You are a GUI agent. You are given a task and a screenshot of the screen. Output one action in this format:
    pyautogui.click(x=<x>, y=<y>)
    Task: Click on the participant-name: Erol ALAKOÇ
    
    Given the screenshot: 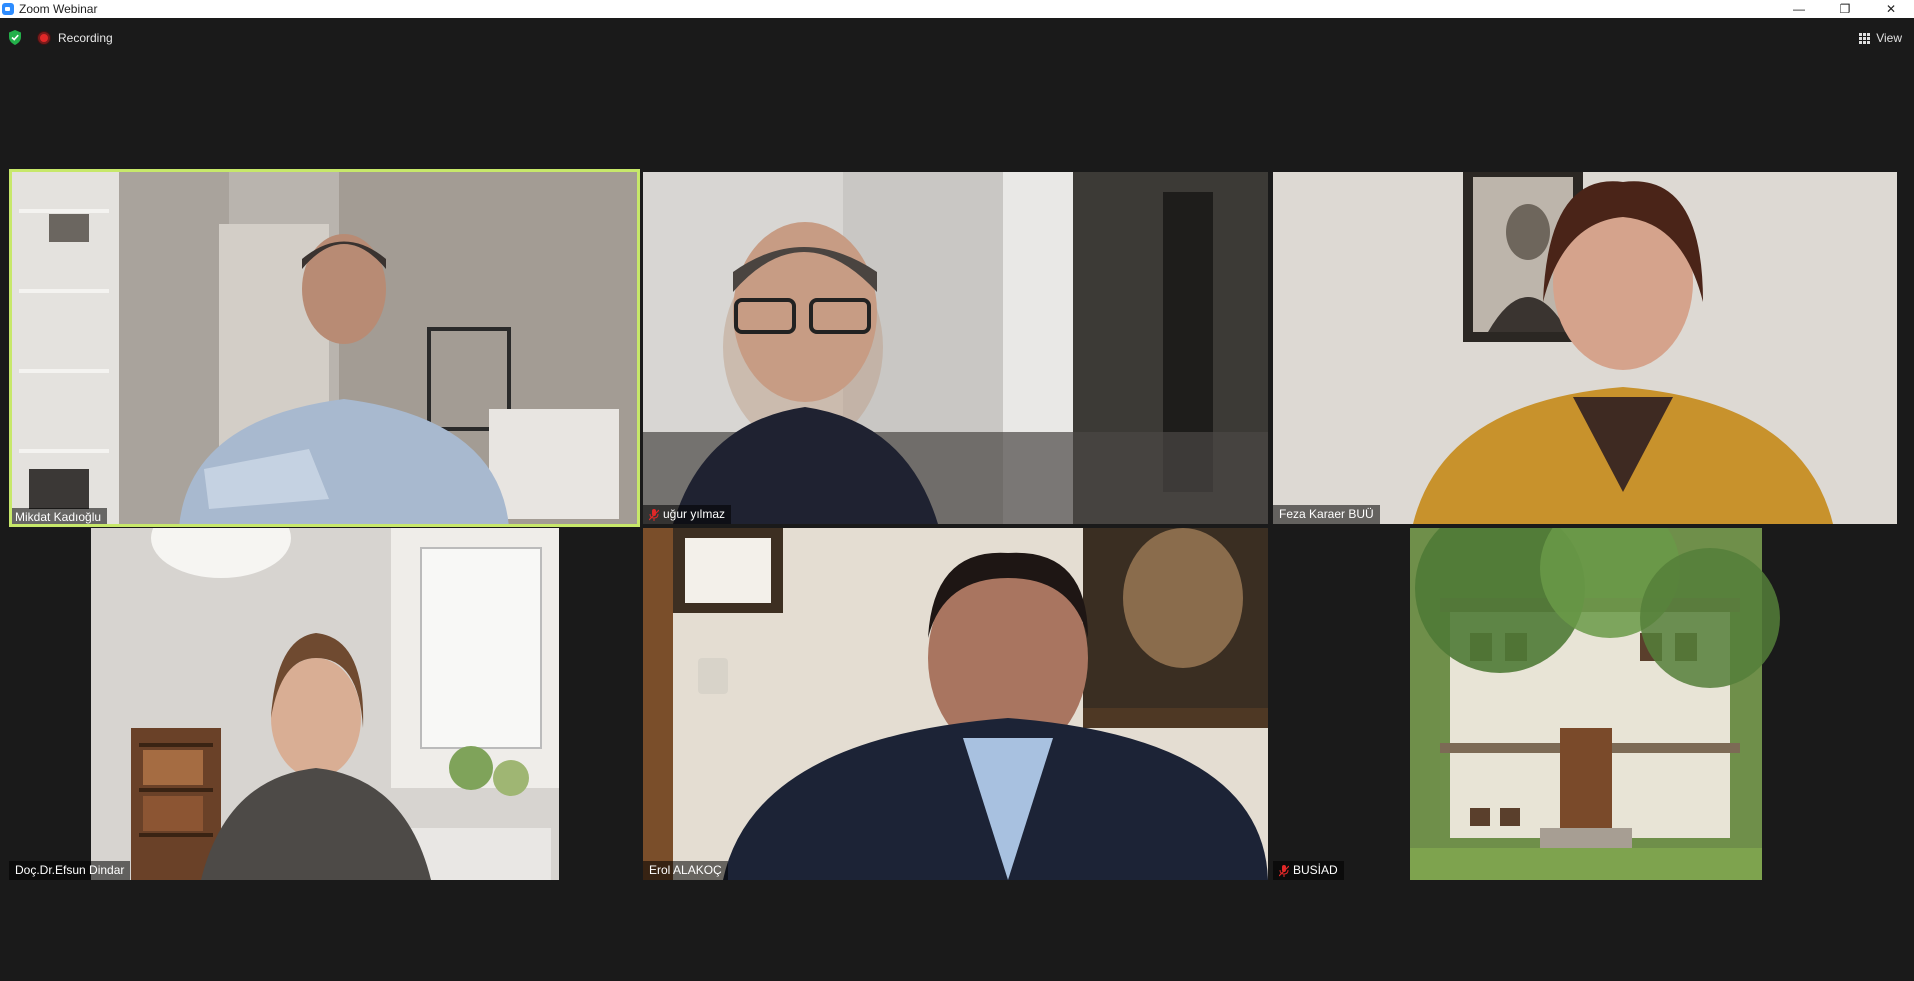 What is the action you would take?
    pyautogui.click(x=685, y=870)
    